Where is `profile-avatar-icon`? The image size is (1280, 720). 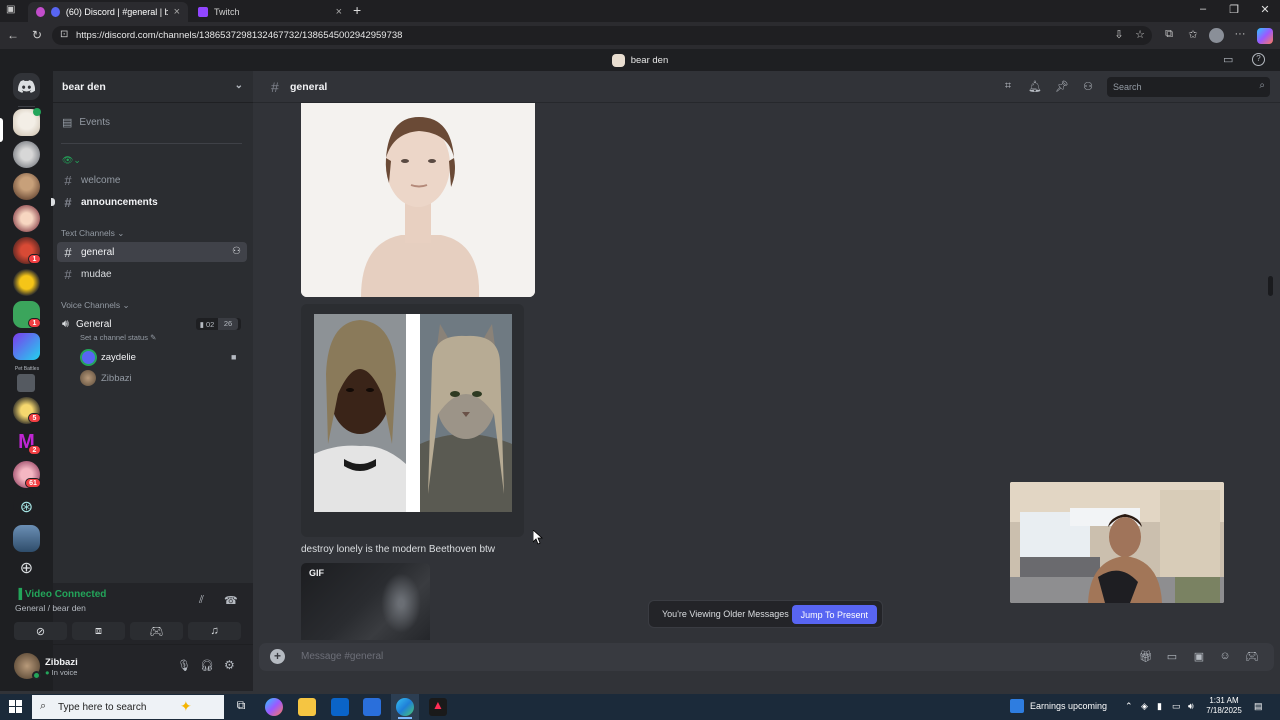 profile-avatar-icon is located at coordinates (1216, 35).